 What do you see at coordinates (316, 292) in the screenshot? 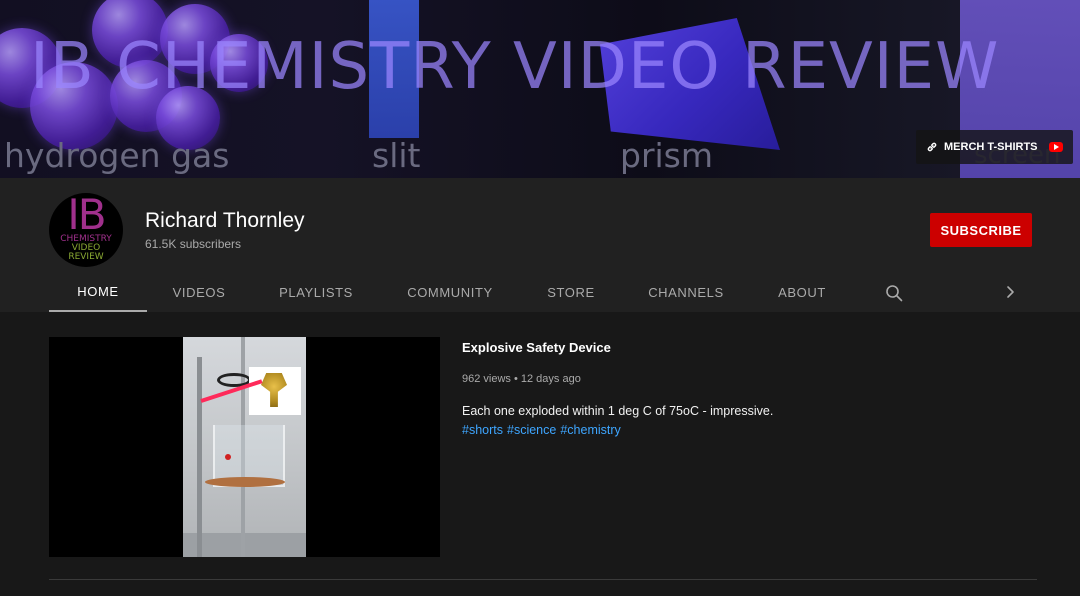
I see `tab-playlists: PLAYLISTS` at bounding box center [316, 292].